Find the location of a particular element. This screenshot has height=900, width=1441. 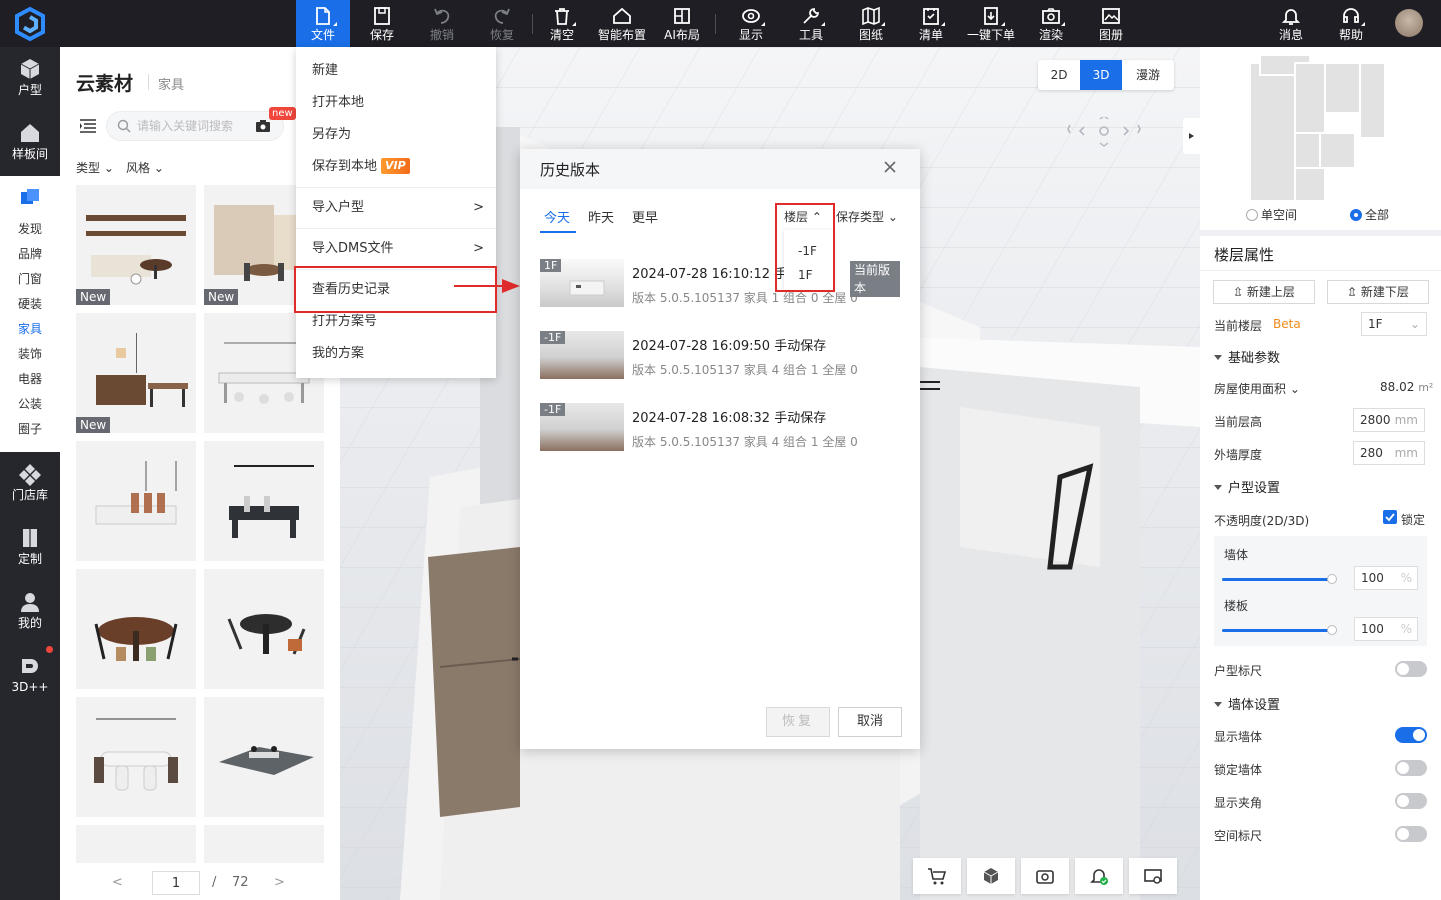

cancel-button: 取消 is located at coordinates (870, 722).